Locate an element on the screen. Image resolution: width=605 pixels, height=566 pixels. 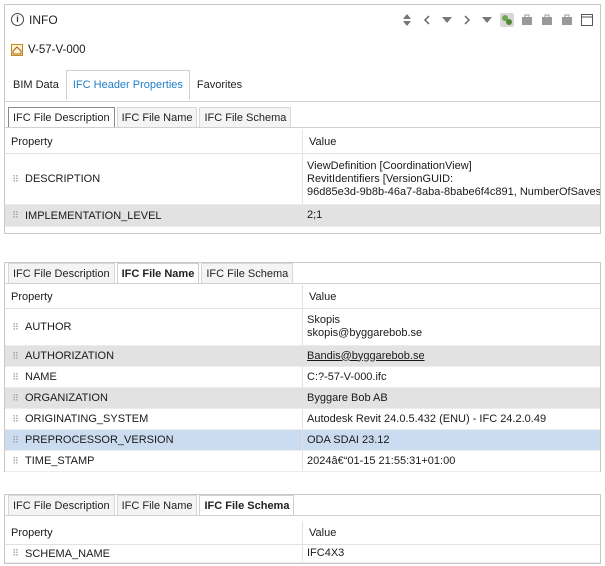
prev-icon is located at coordinates (427, 20).